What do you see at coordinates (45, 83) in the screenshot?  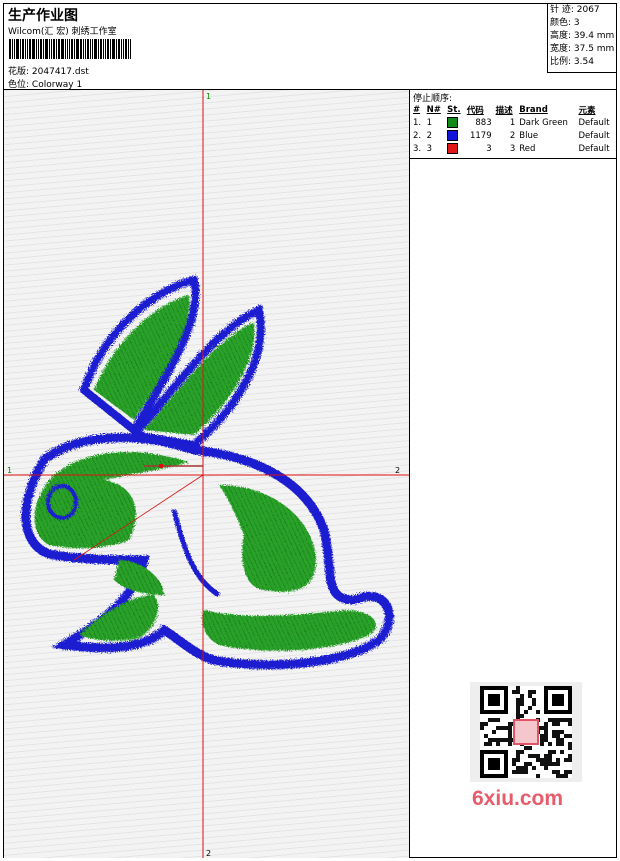 I see `colorway: 色位: Colorway 1` at bounding box center [45, 83].